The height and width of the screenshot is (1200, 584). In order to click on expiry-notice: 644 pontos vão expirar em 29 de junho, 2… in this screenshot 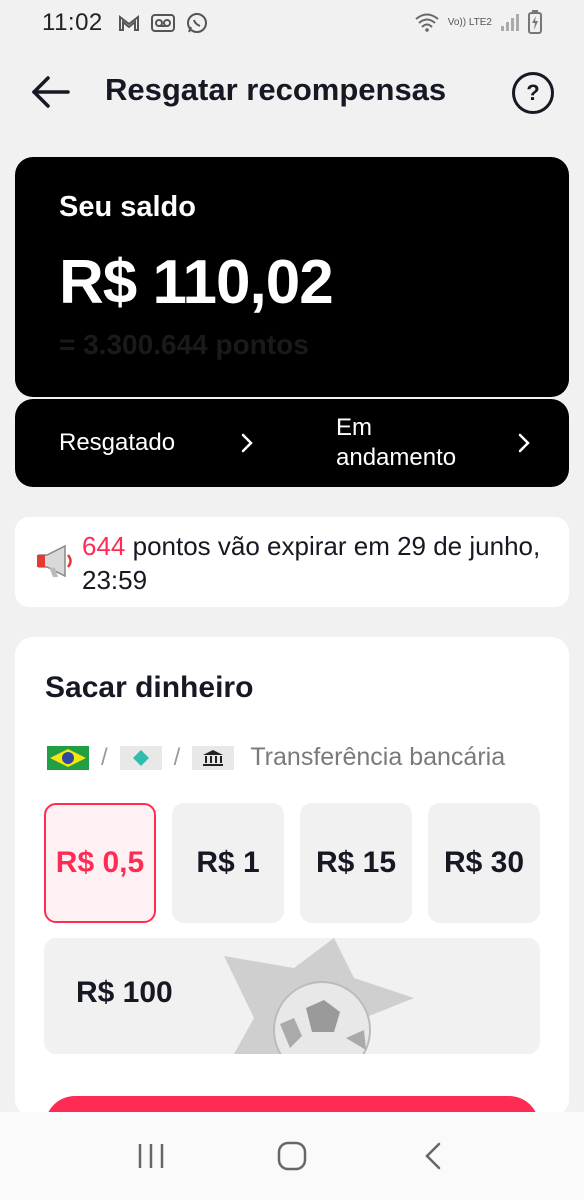, I will do `click(292, 562)`.